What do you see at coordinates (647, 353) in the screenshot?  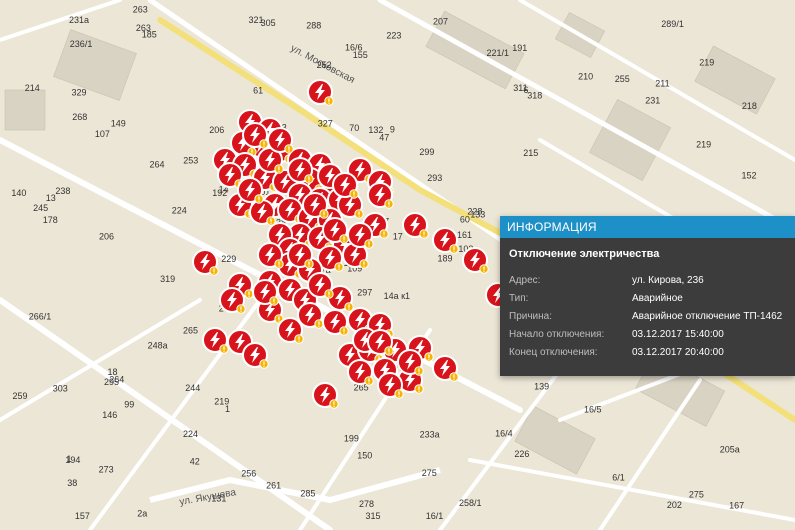 I see `popup-row-end: Конец отключения: 03.12.2017 20:40:00` at bounding box center [647, 353].